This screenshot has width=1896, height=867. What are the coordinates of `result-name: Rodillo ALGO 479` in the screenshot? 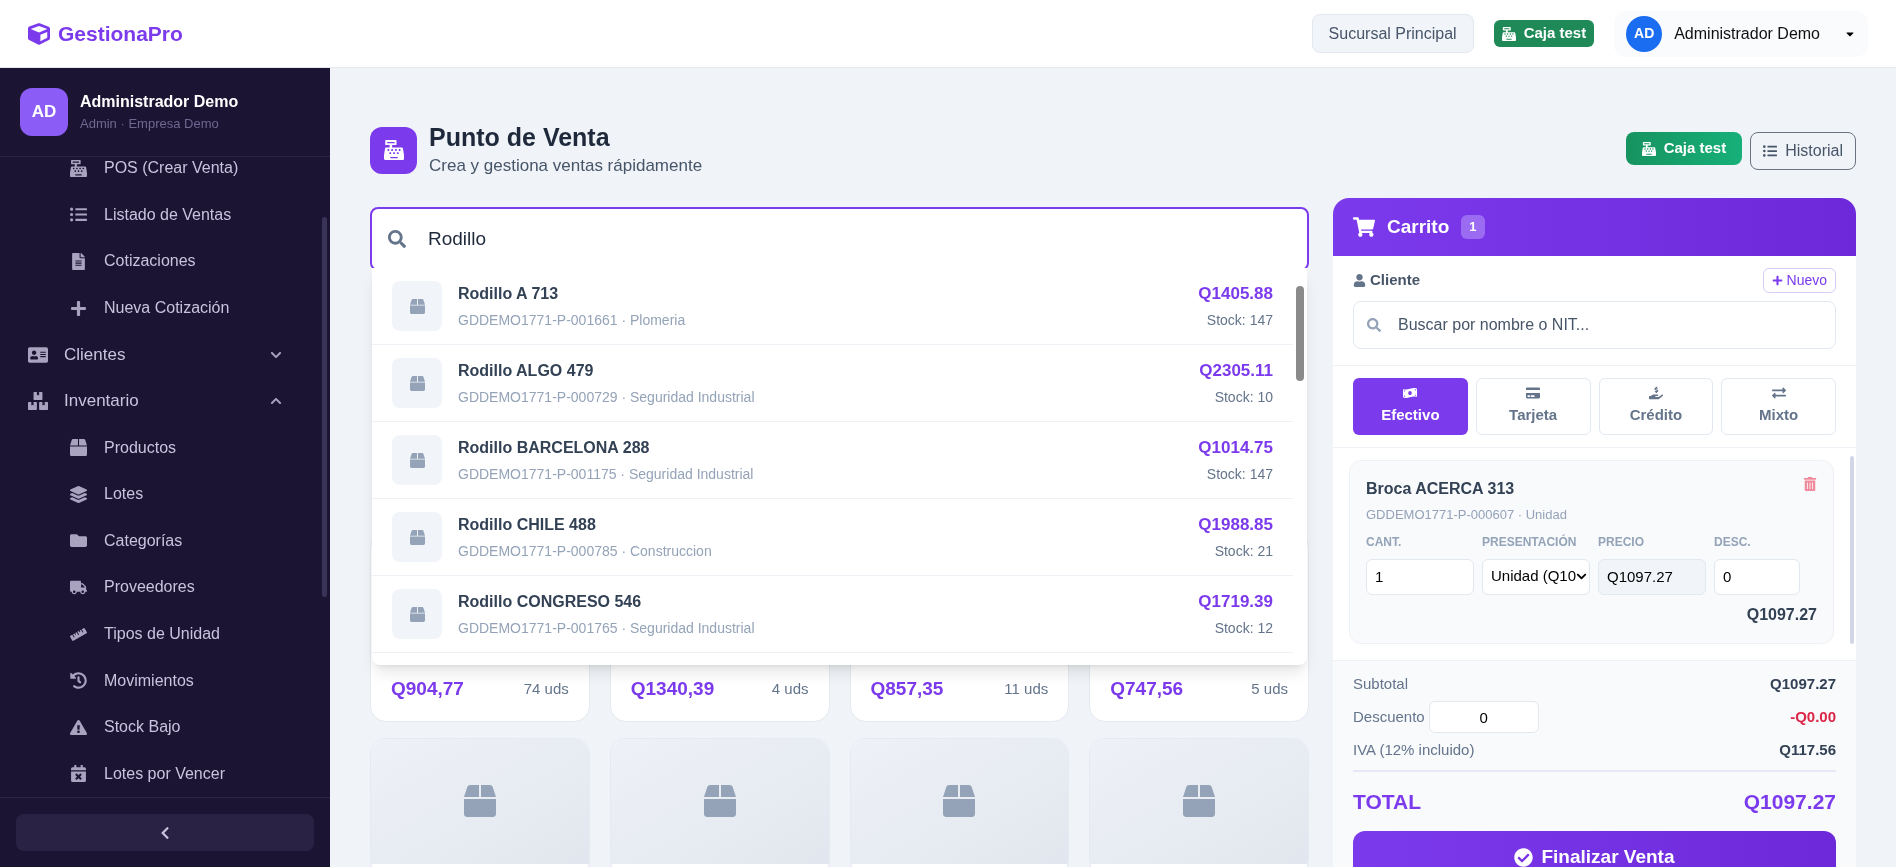 It's located at (526, 370).